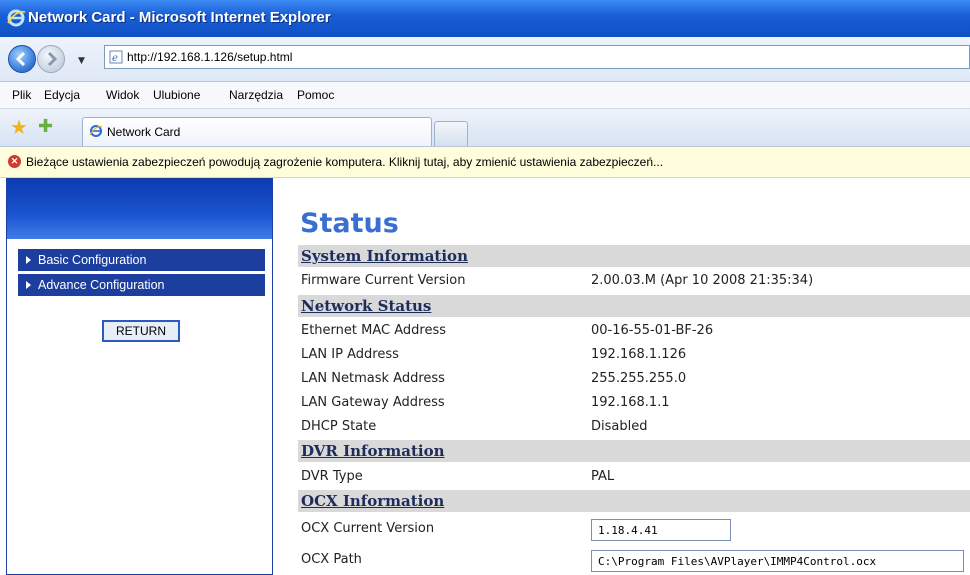 Image resolution: width=970 pixels, height=575 pixels. What do you see at coordinates (634, 477) in the screenshot?
I see `info-row: DVR Type PAL` at bounding box center [634, 477].